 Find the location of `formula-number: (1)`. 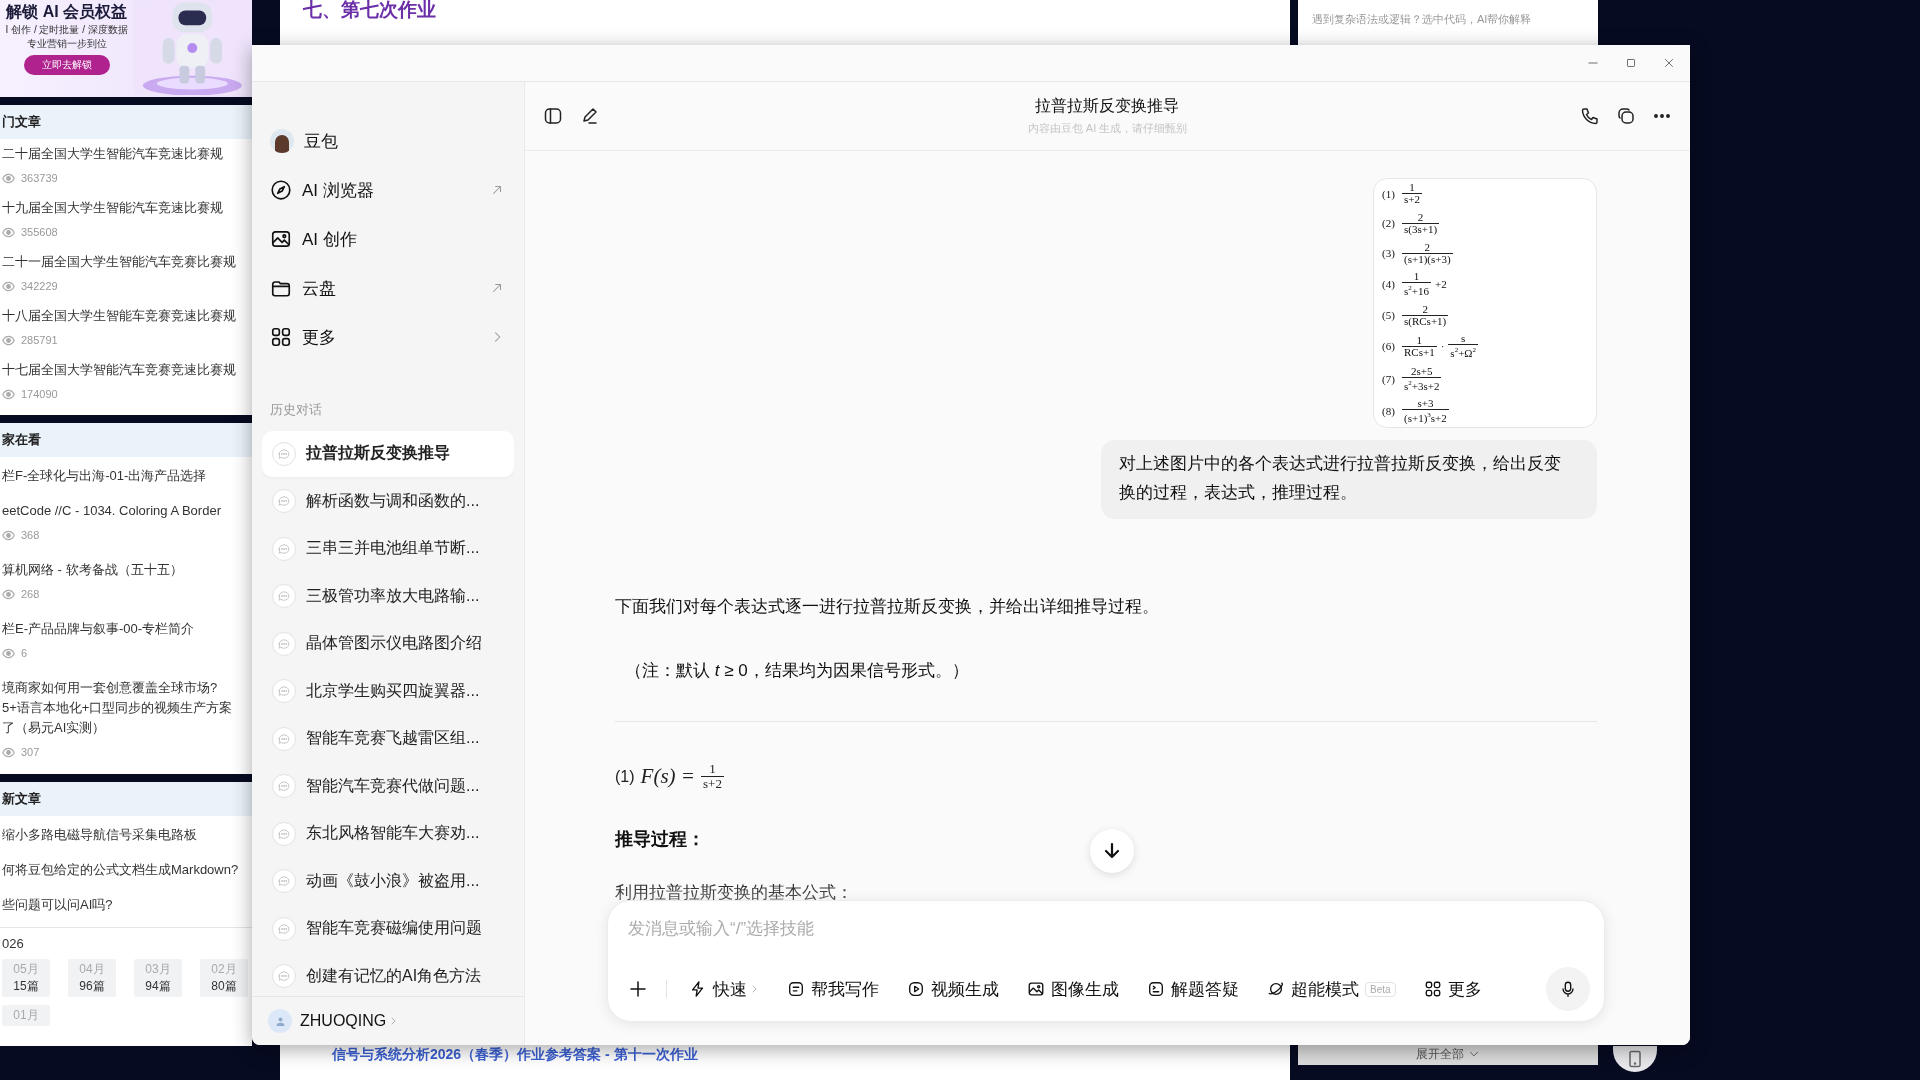

formula-number: (1) is located at coordinates (1389, 193).